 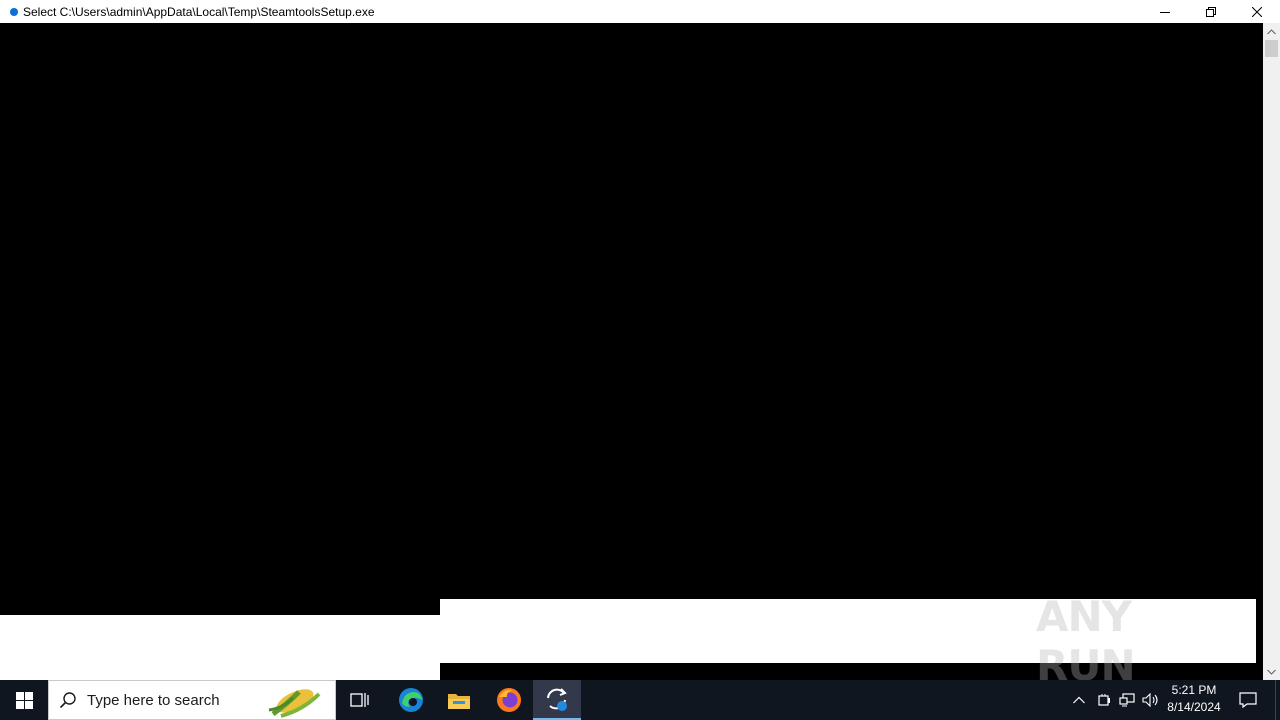 I want to click on console-selection-block, so click(x=212, y=671).